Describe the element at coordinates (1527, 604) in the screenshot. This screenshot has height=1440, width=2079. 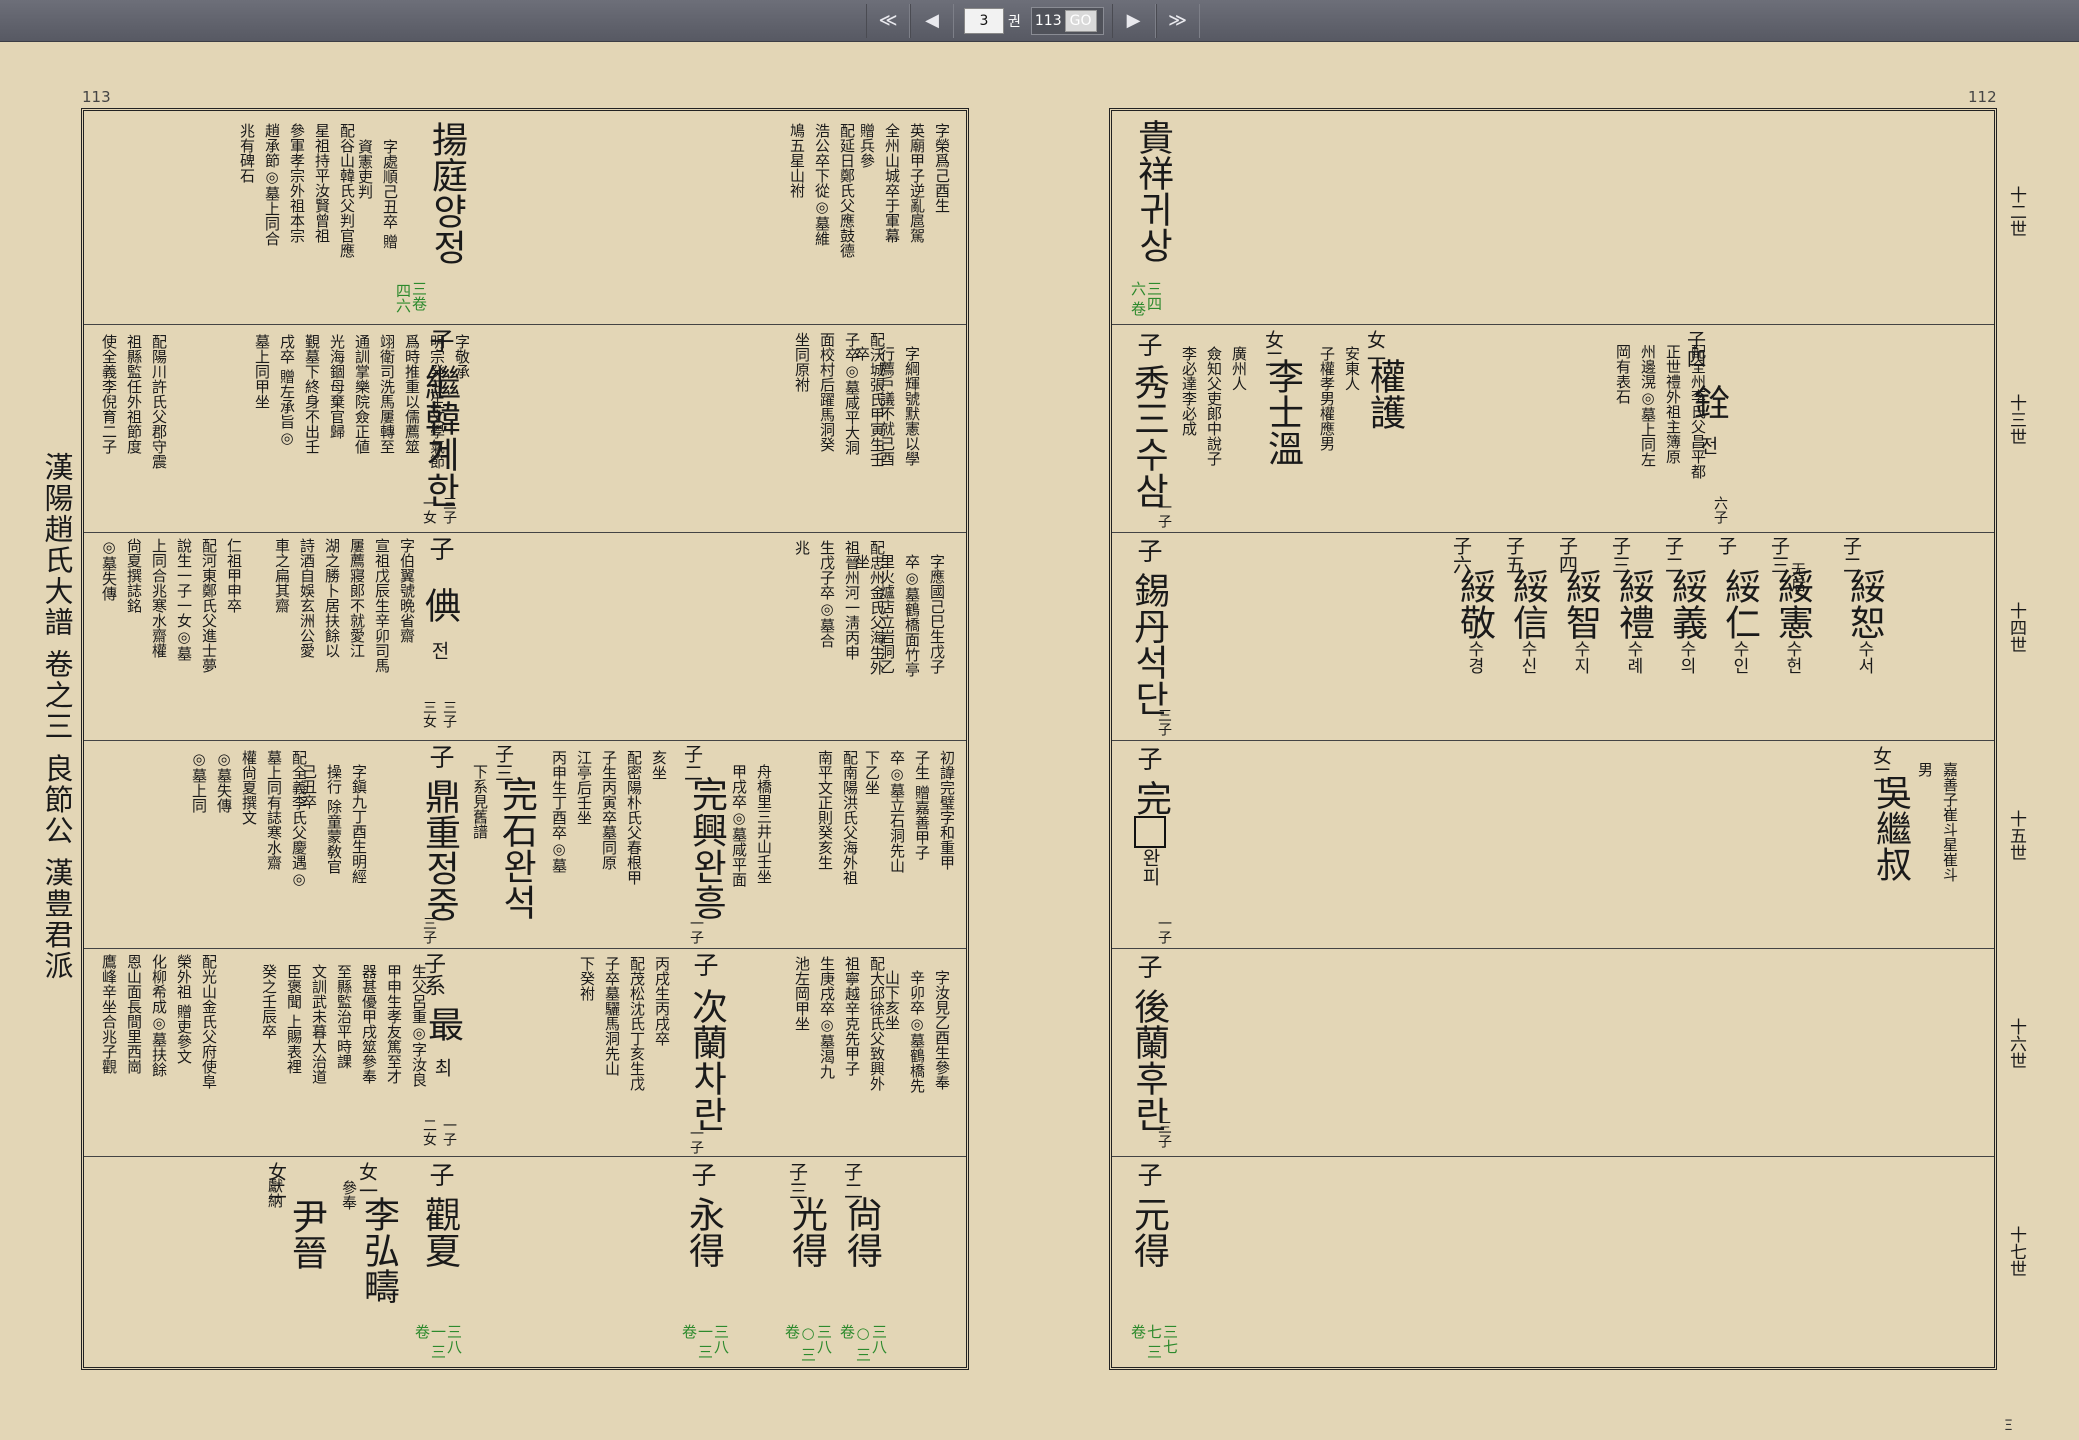
I see `name-text: 綏信` at that location.